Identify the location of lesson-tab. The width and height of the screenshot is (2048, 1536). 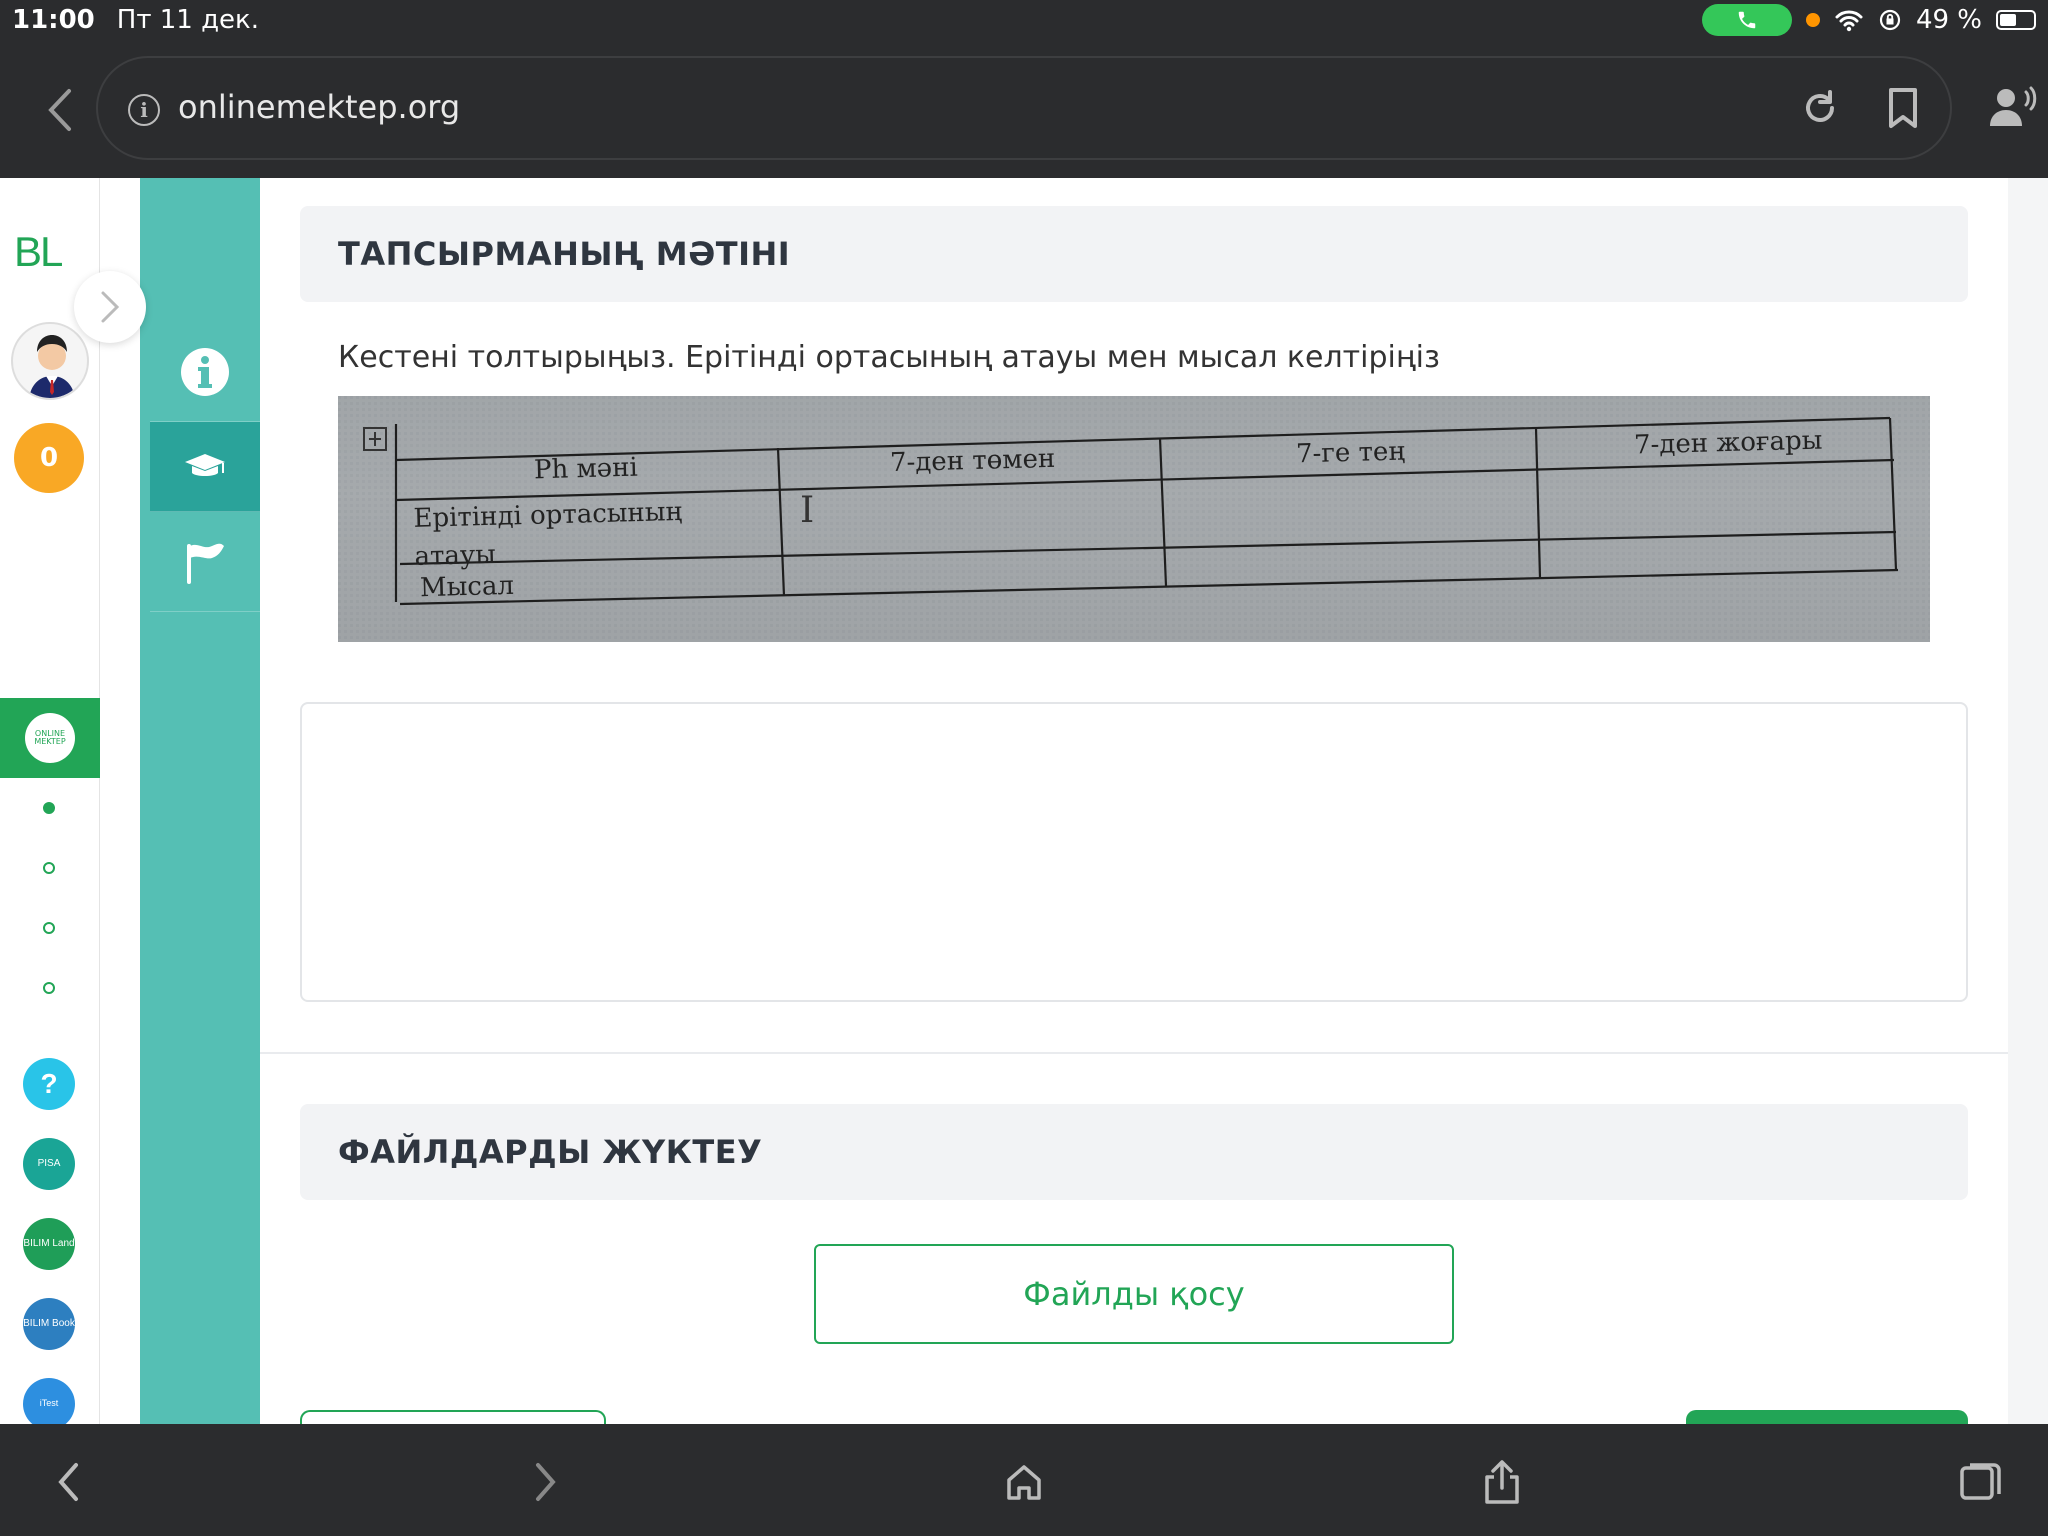
(205, 467).